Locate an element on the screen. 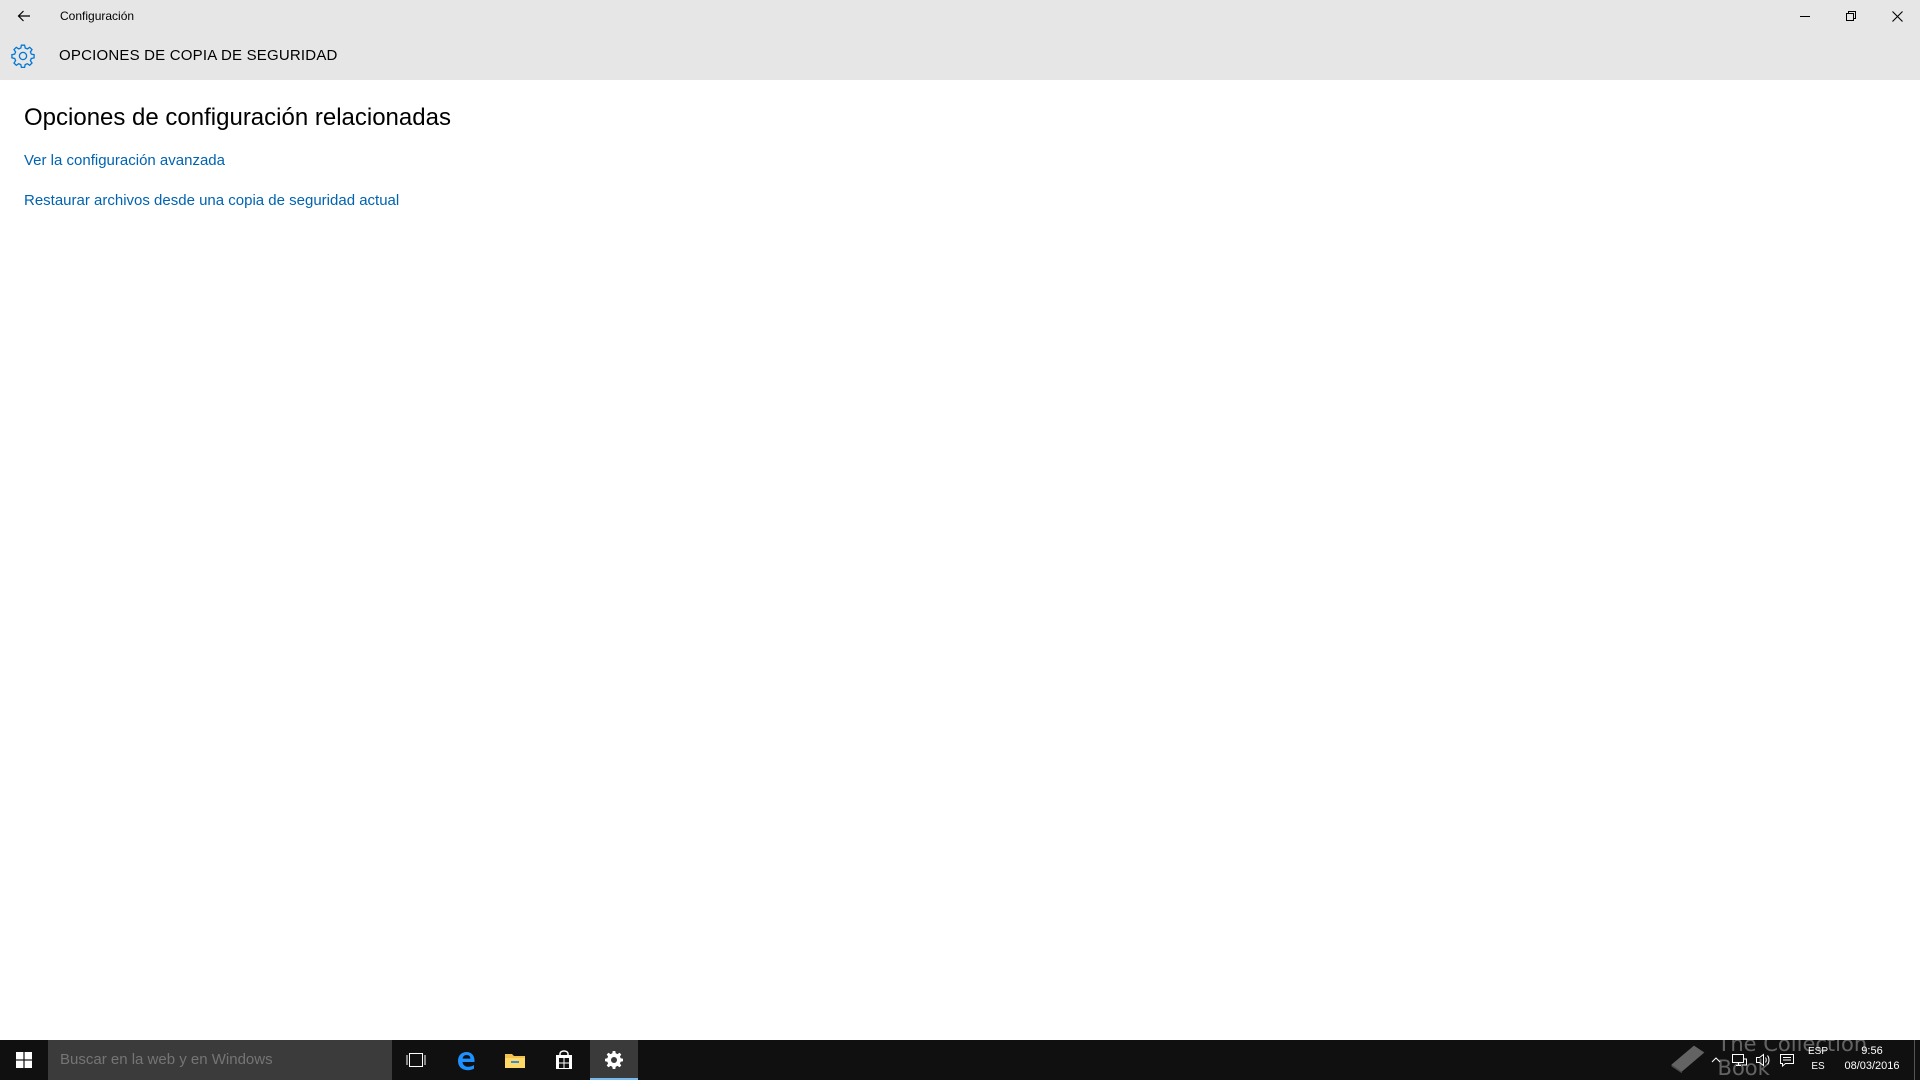 This screenshot has height=1080, width=1920. minimize-button is located at coordinates (1805, 16).